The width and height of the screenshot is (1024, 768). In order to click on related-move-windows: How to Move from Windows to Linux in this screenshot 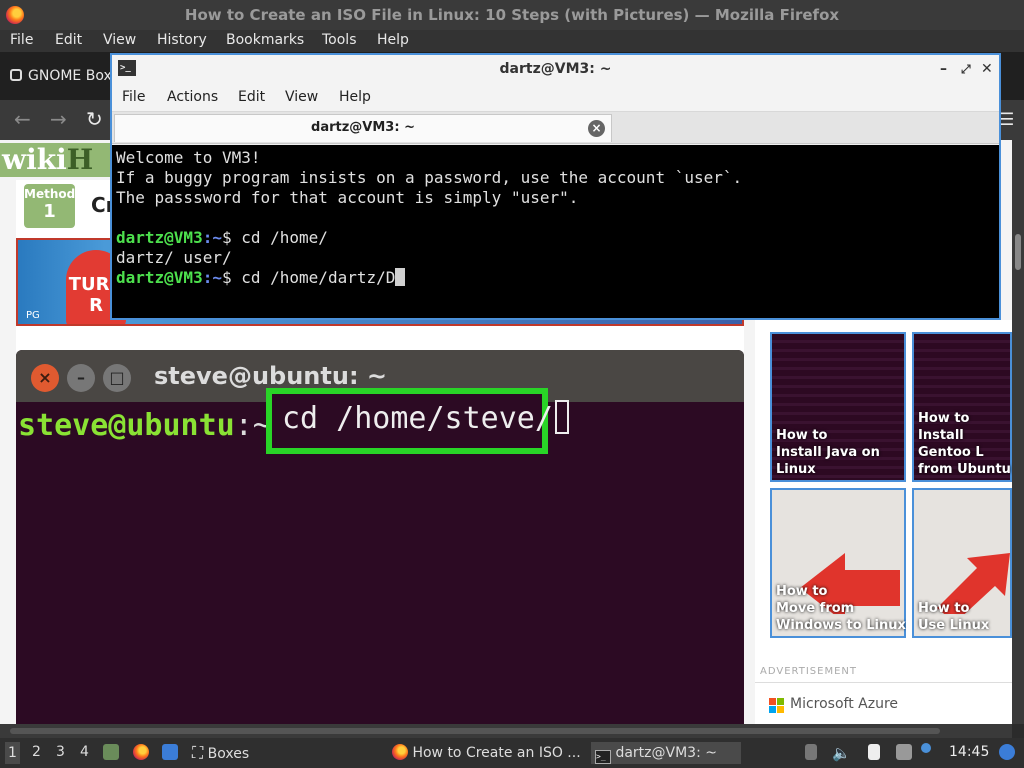, I will do `click(838, 563)`.